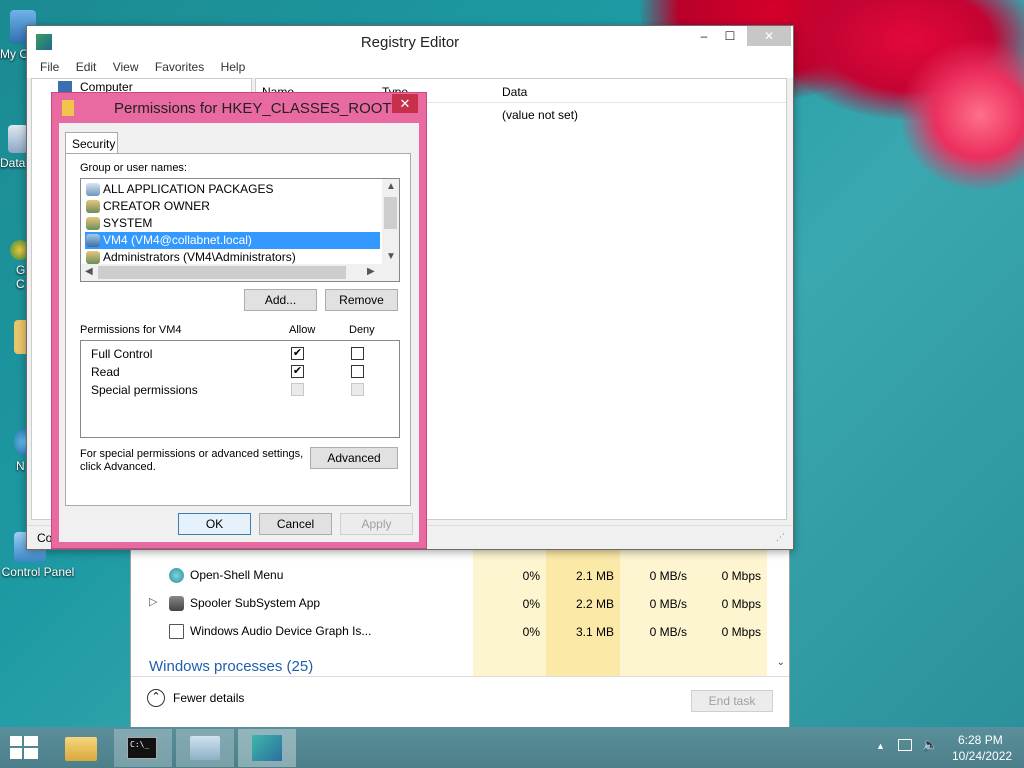  I want to click on taskbar: C:\_ ▲ 🔈 6:28 PM 10/24/2022, so click(512, 747).